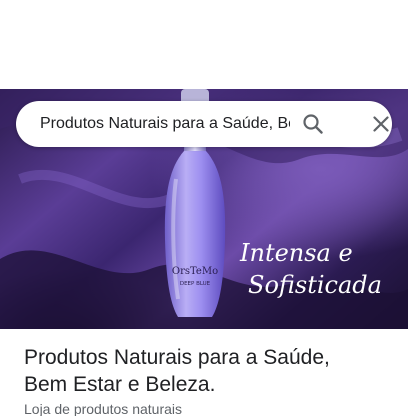 Image resolution: width=408 pixels, height=416 pixels. I want to click on hero-tagline-line1: Intensa e, so click(296, 253).